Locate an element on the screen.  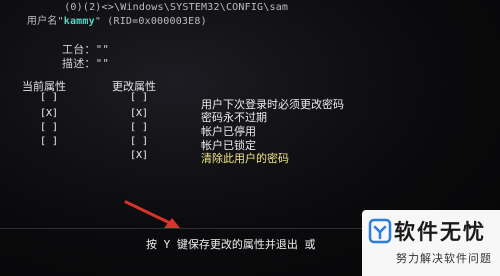
change-checkbox-clear-password: [X] is located at coordinates (139, 155).